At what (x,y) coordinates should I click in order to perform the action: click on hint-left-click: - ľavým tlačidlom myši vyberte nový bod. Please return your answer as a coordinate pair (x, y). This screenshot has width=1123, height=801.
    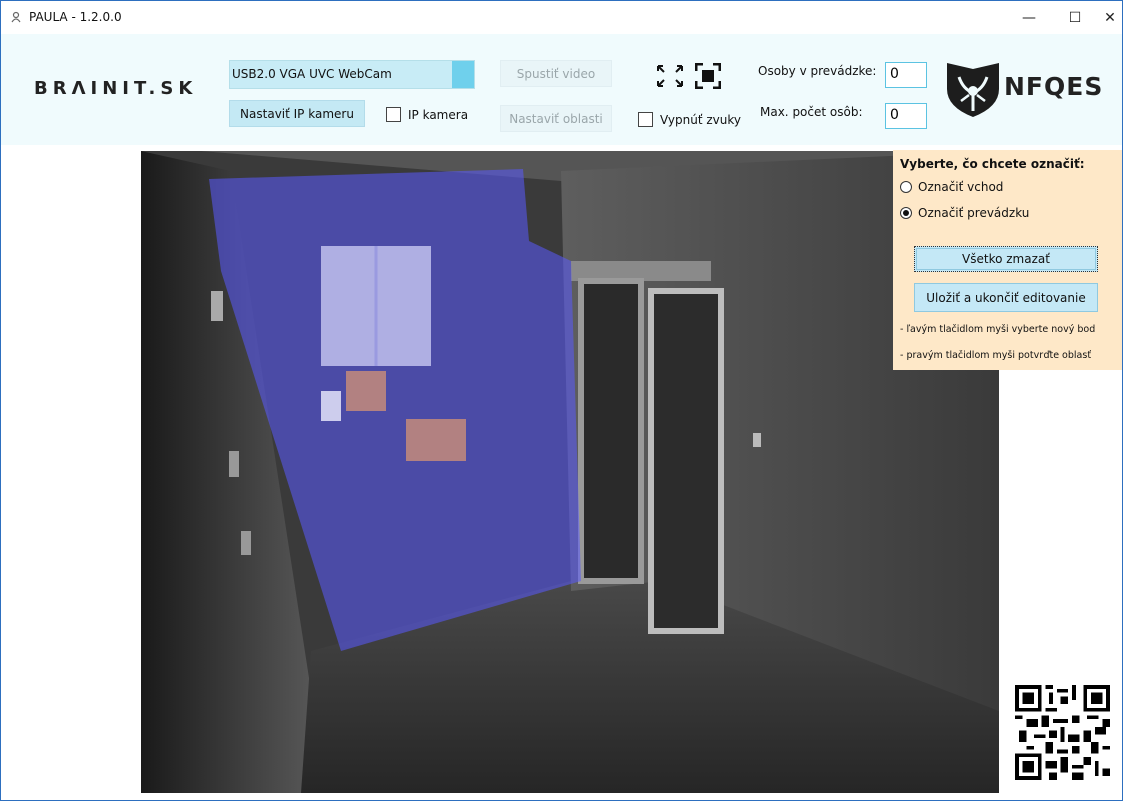
    Looking at the image, I should click on (998, 329).